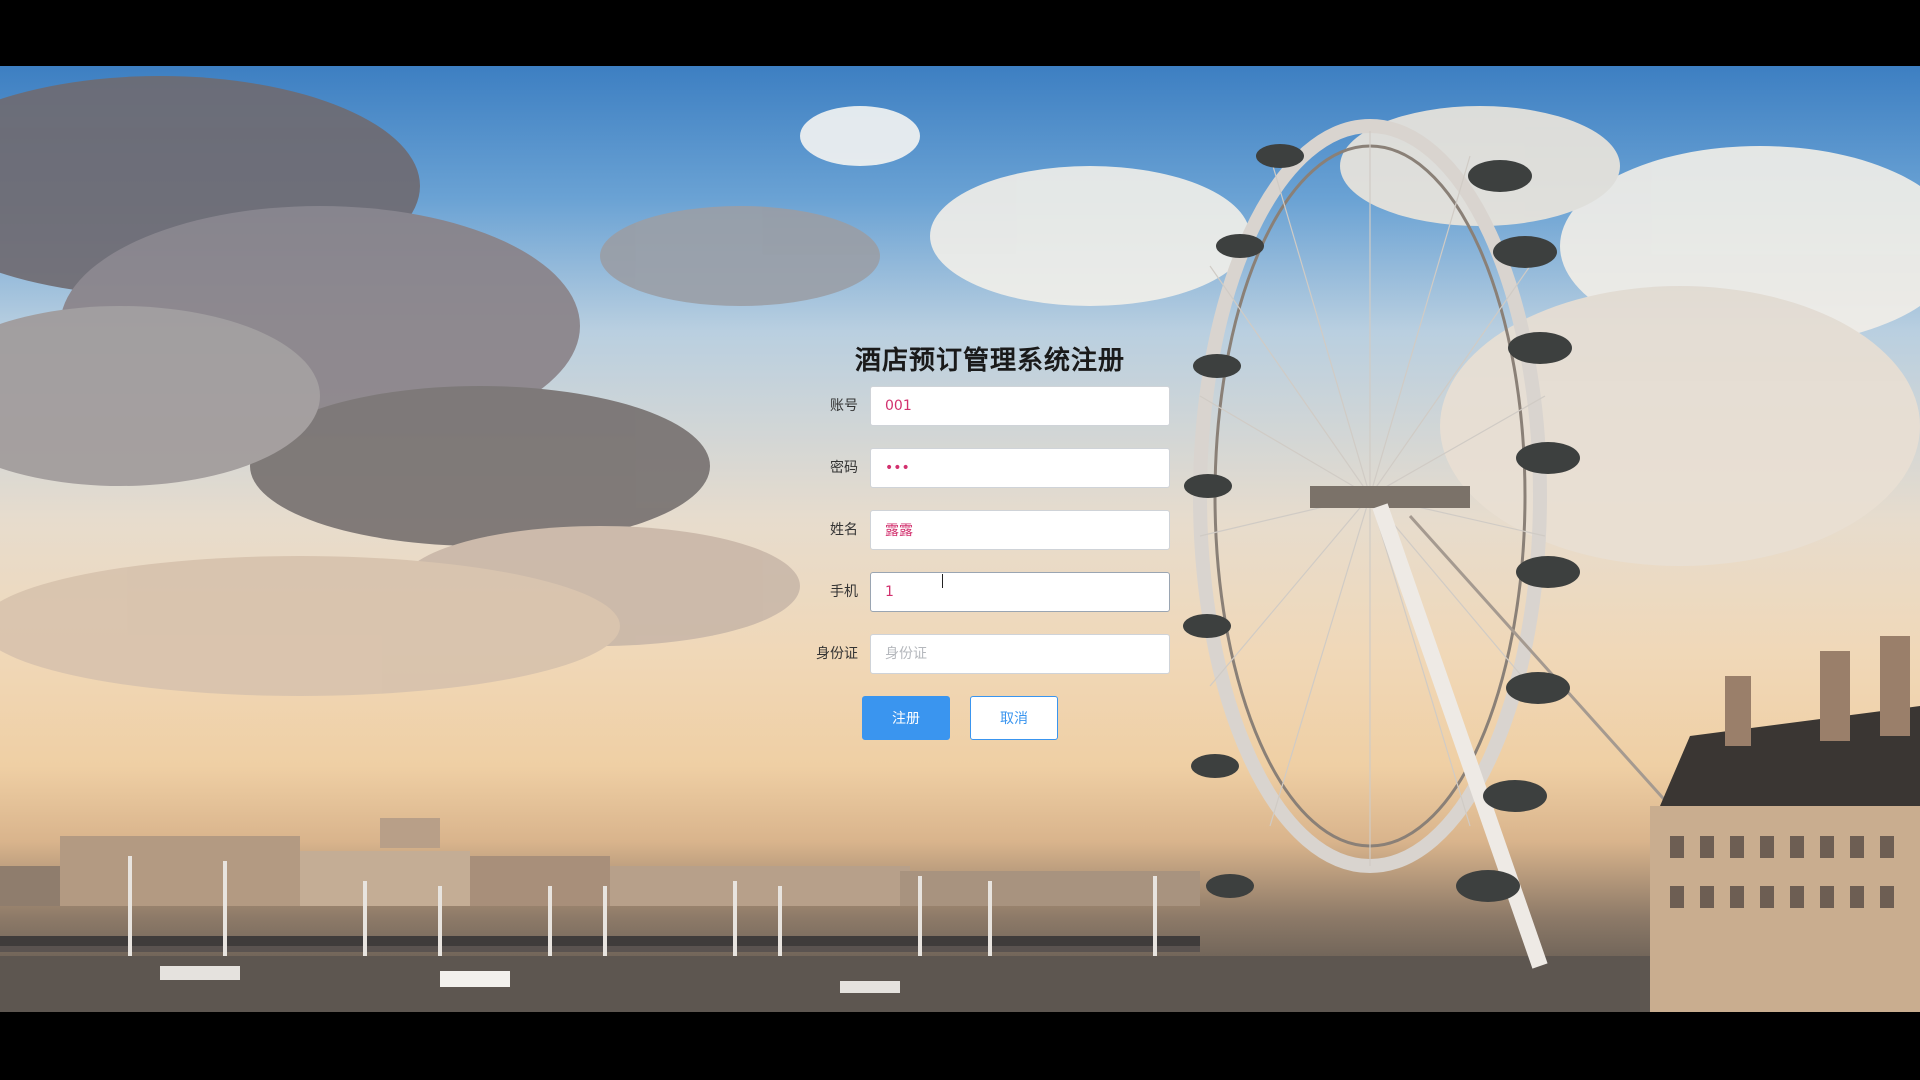  I want to click on name-input, so click(1020, 530).